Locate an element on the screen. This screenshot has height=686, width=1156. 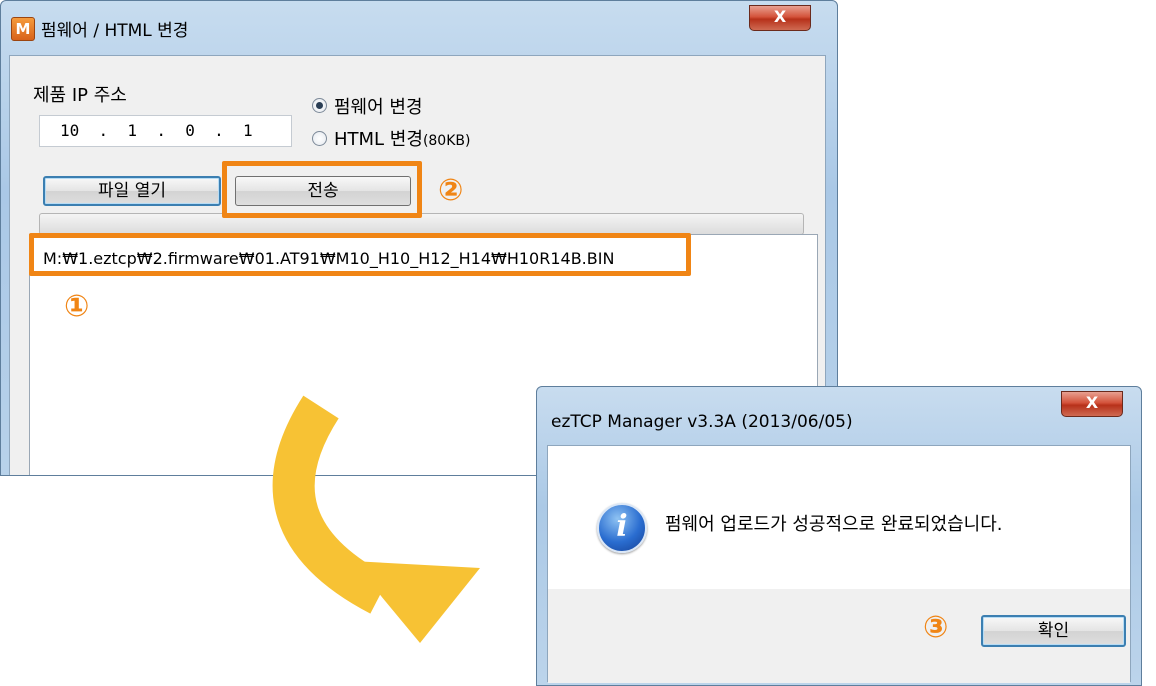
radio-html is located at coordinates (319, 138).